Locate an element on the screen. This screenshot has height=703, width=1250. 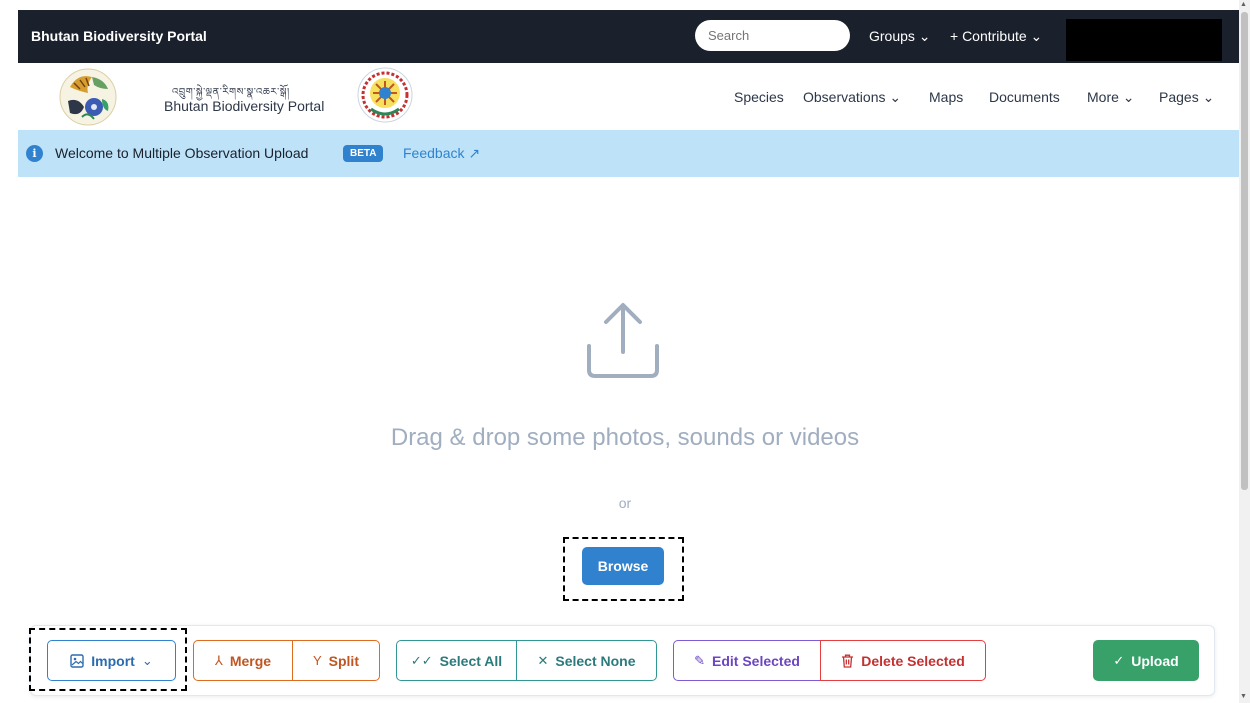
contribute-menu: + Contribute ⌄ is located at coordinates (996, 36).